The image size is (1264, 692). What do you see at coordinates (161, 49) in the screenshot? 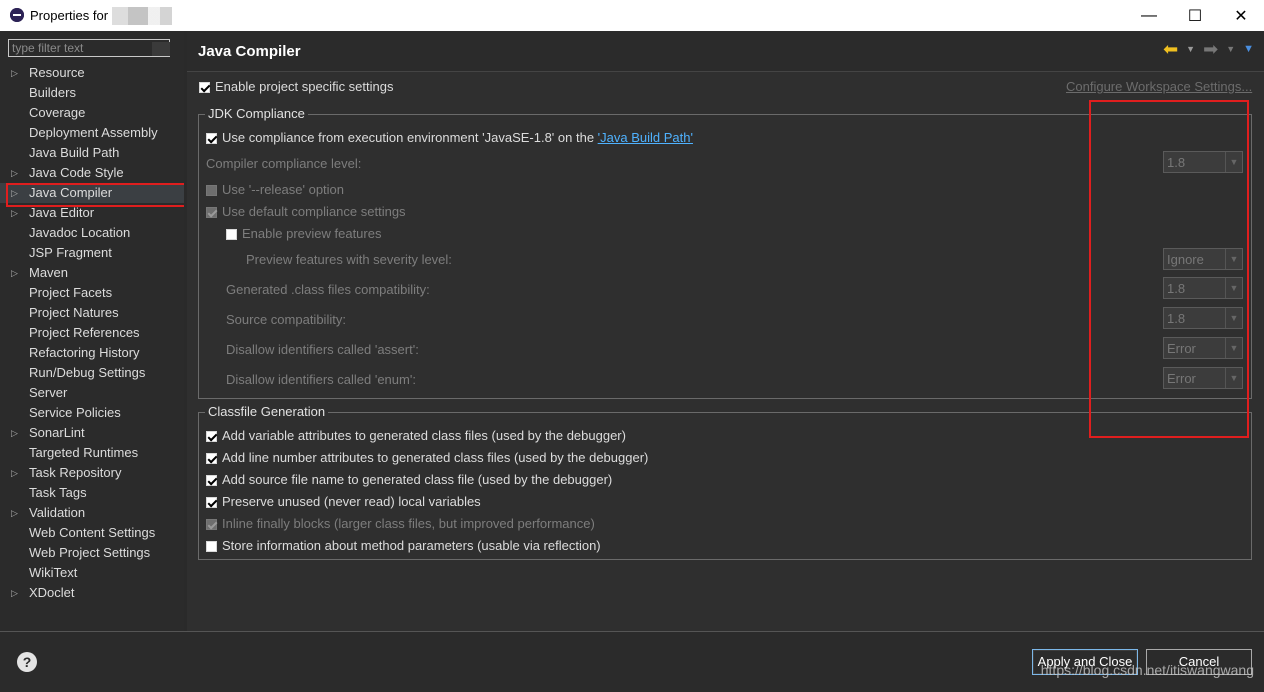
I see `filter-clear-icon` at bounding box center [161, 49].